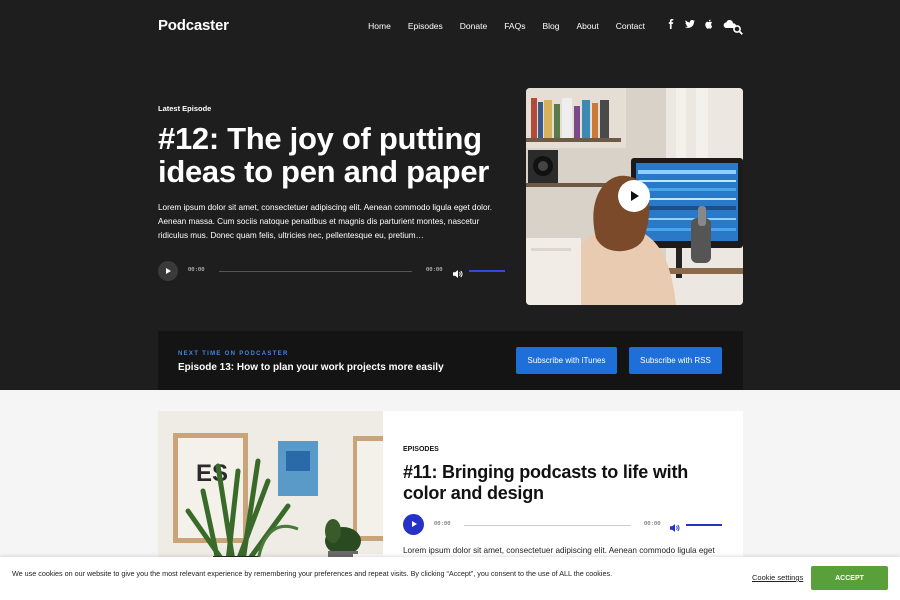 The height and width of the screenshot is (600, 900). What do you see at coordinates (514, 26) in the screenshot?
I see `nav-faqs: FAQs` at bounding box center [514, 26].